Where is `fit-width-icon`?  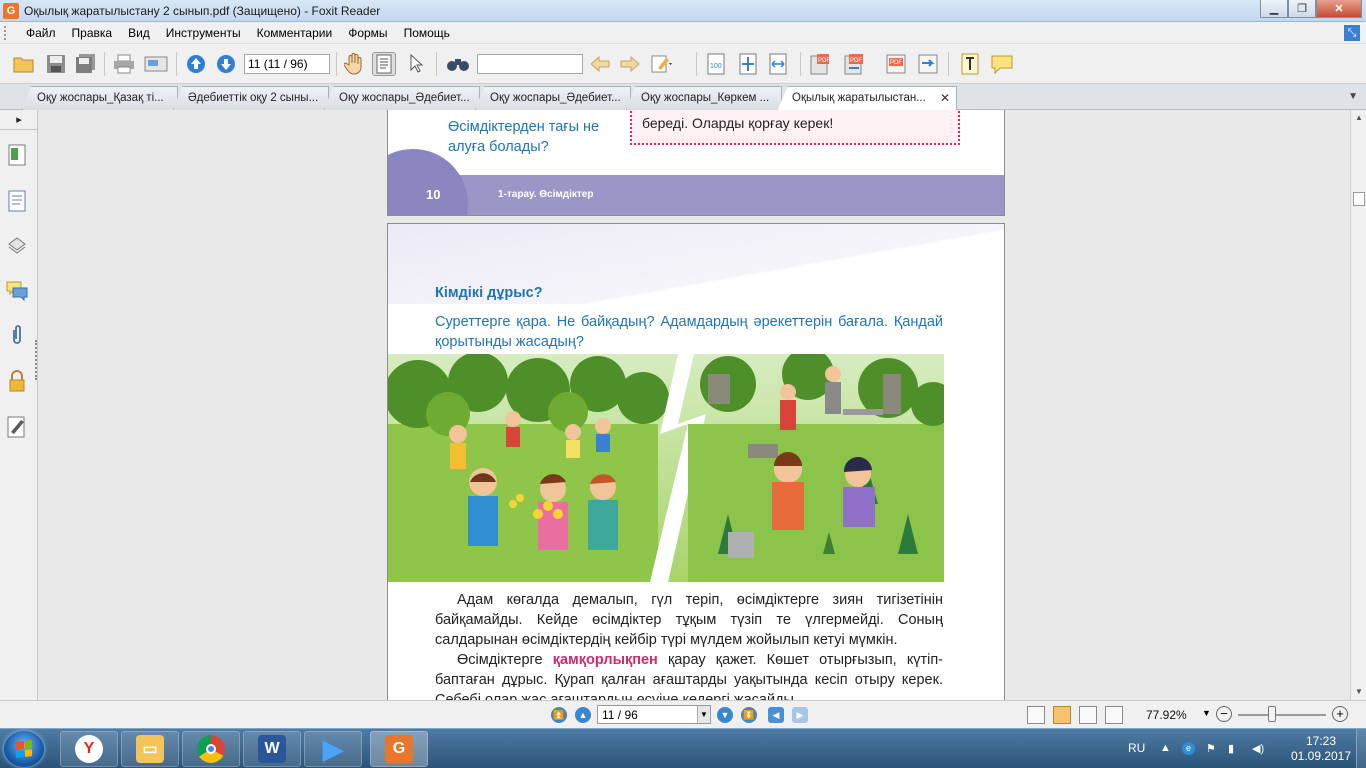
fit-width-icon is located at coordinates (778, 64).